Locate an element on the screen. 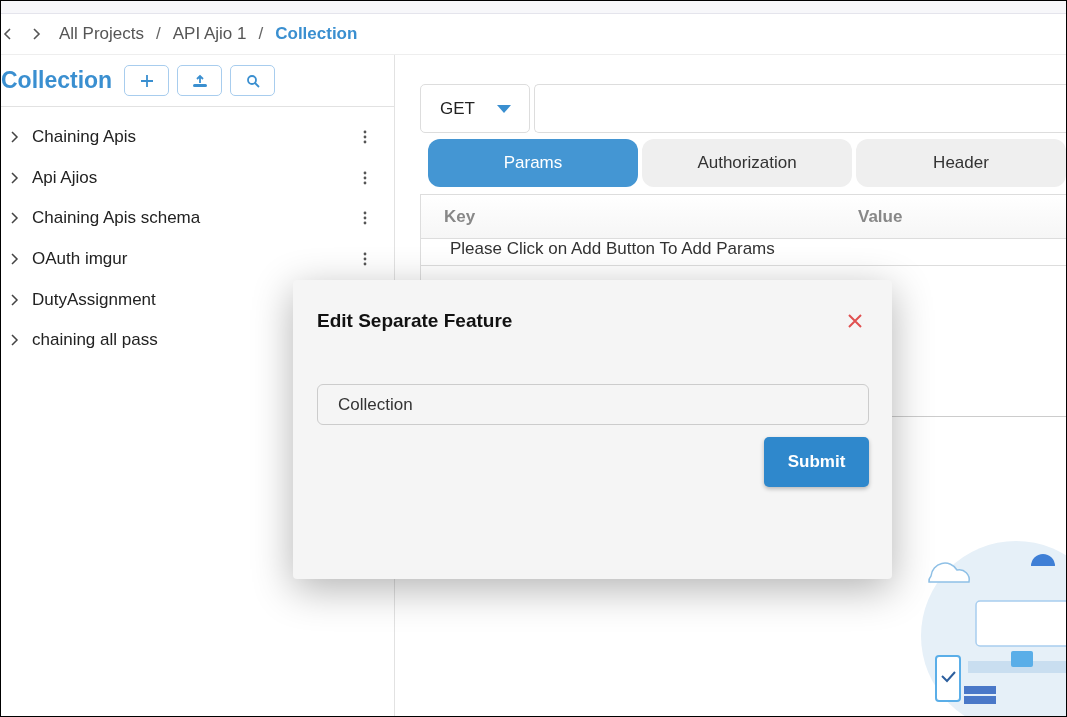 This screenshot has width=1067, height=717. upload-icon is located at coordinates (199, 80).